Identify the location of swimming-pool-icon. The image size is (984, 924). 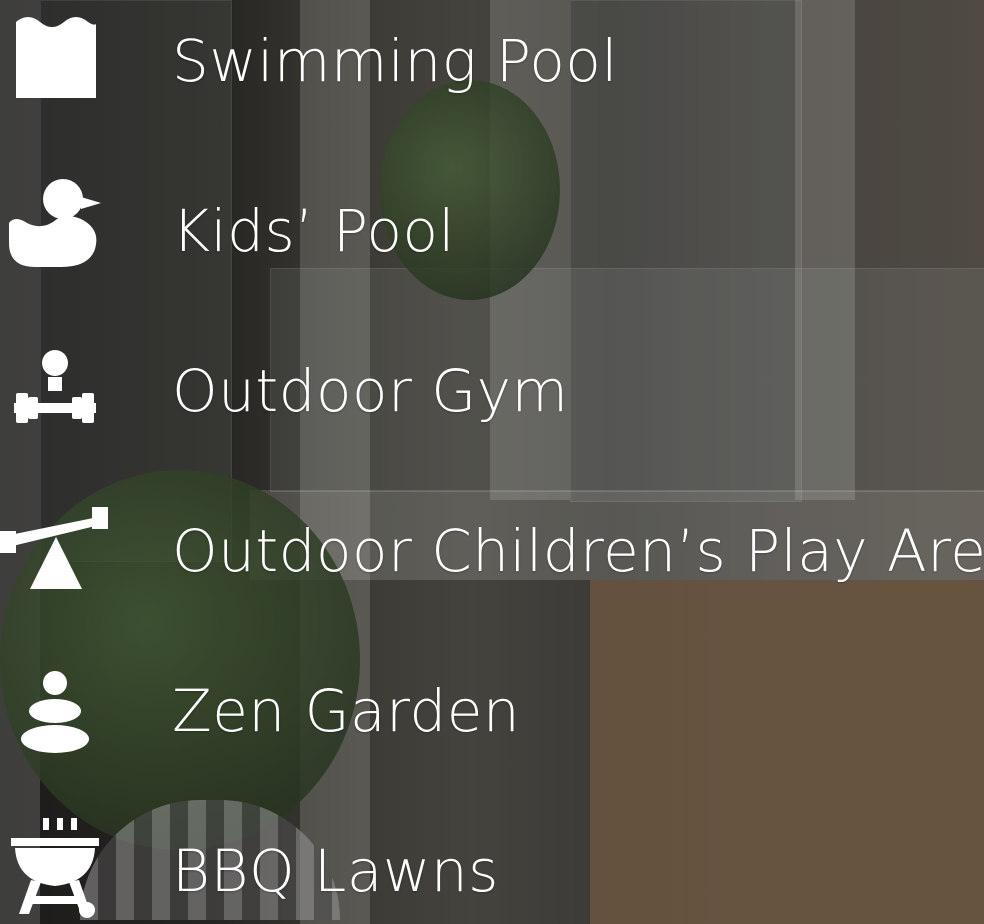
(55, 55).